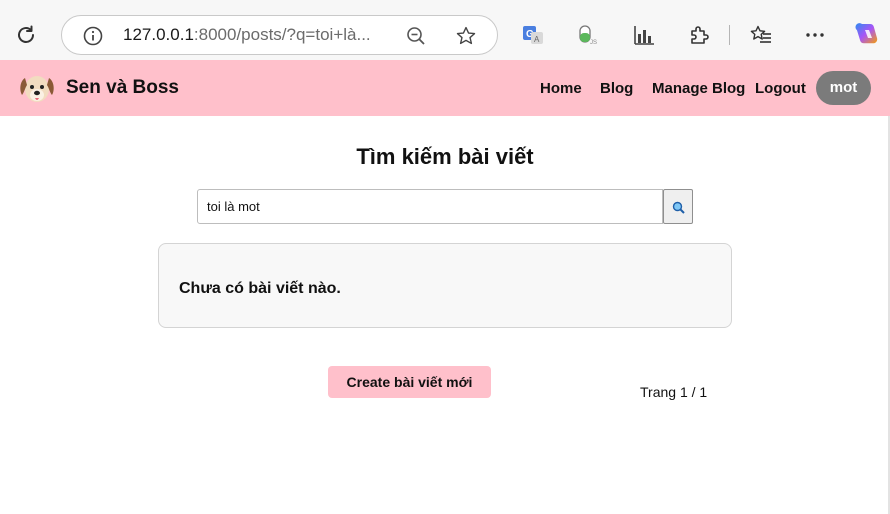 The height and width of the screenshot is (514, 890). I want to click on page-title: Tìm kiếm bài viết, so click(445, 156).